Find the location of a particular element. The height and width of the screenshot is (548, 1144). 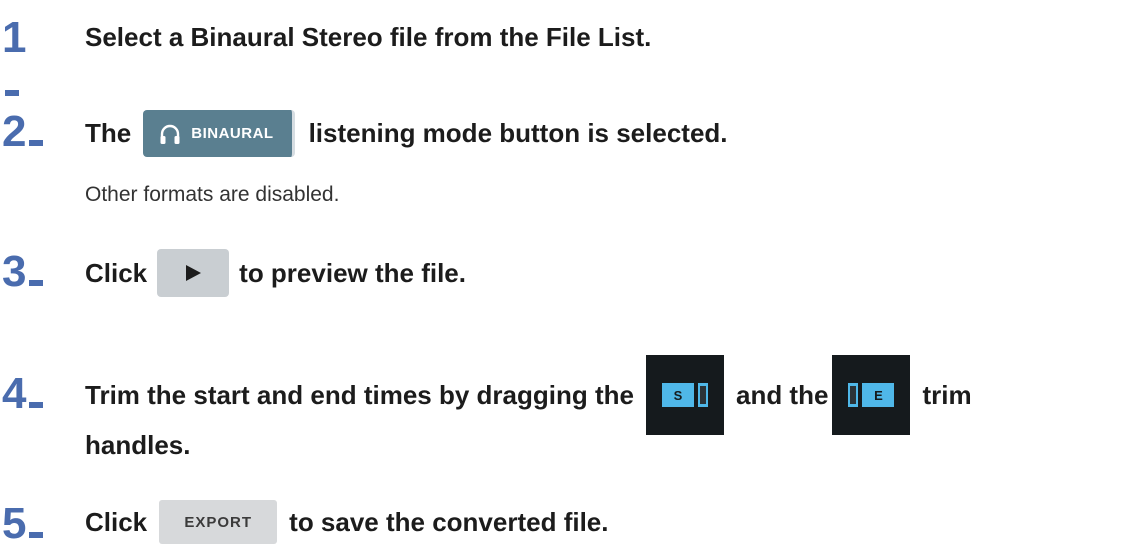

start-trim-handle-box: S is located at coordinates (684, 395).